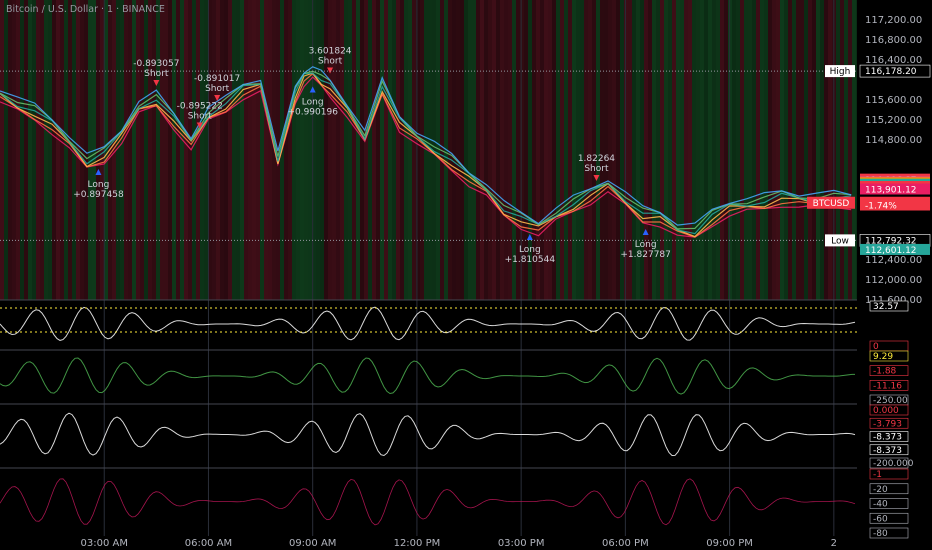 This screenshot has height=550, width=932. Describe the element at coordinates (200, 107) in the screenshot. I see `signal-value: -0.895222` at that location.